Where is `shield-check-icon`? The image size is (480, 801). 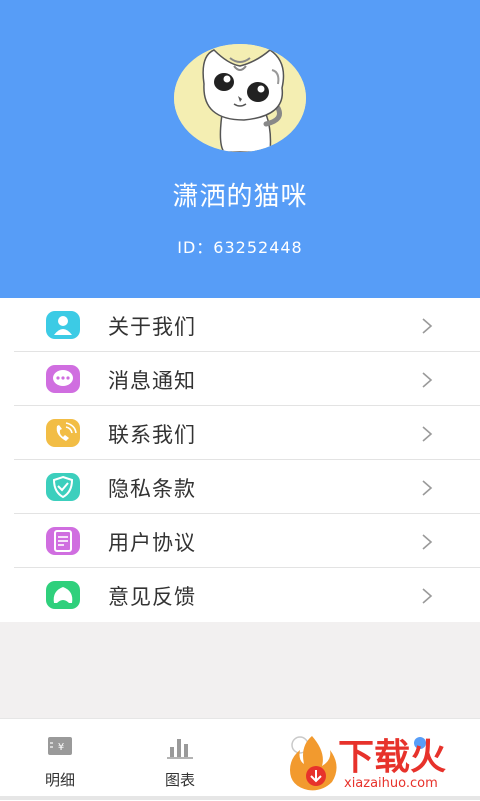
shield-check-icon is located at coordinates (63, 487).